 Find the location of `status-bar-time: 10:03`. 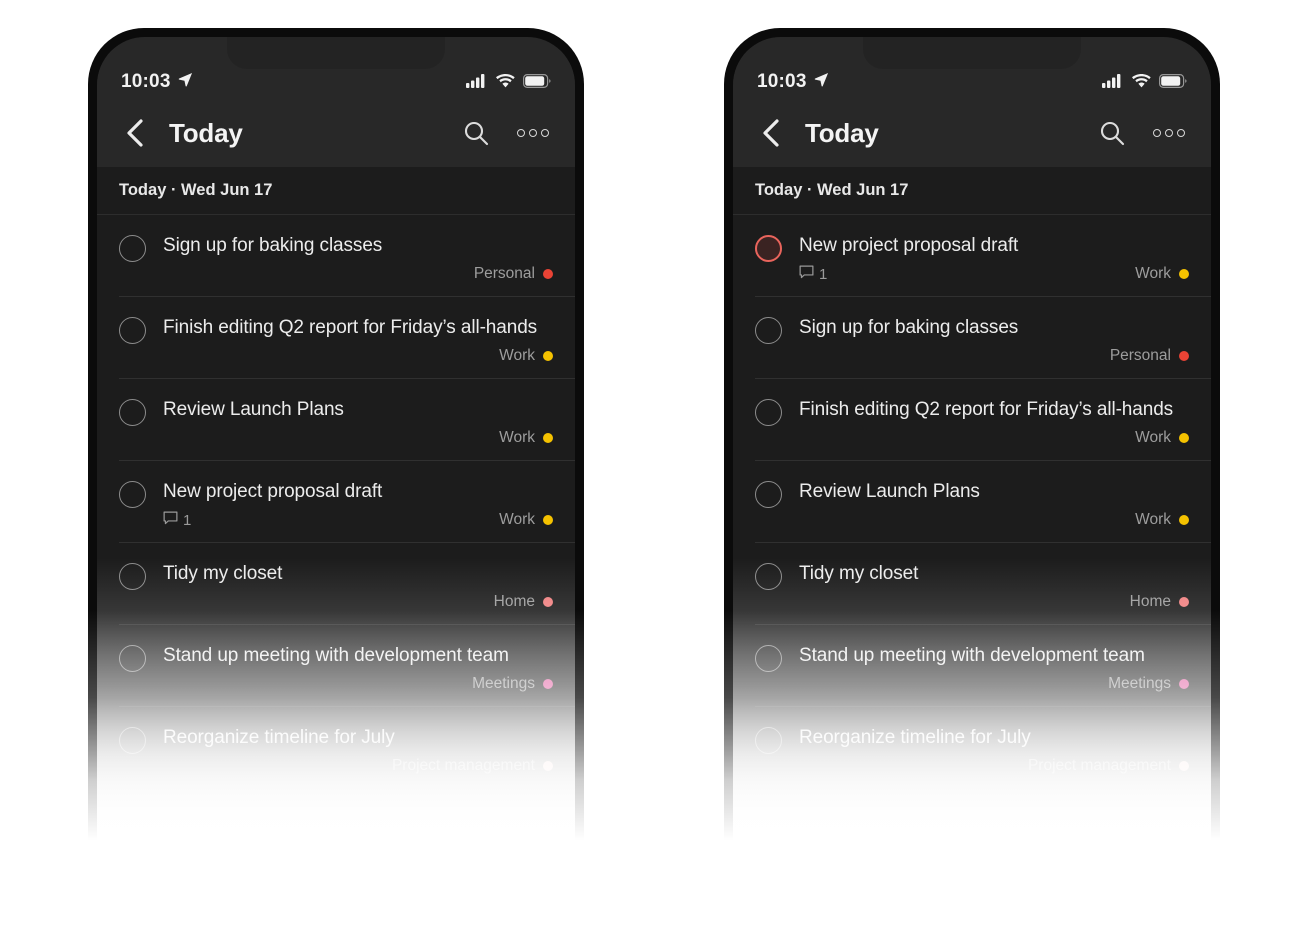

status-bar-time: 10:03 is located at coordinates (782, 81).